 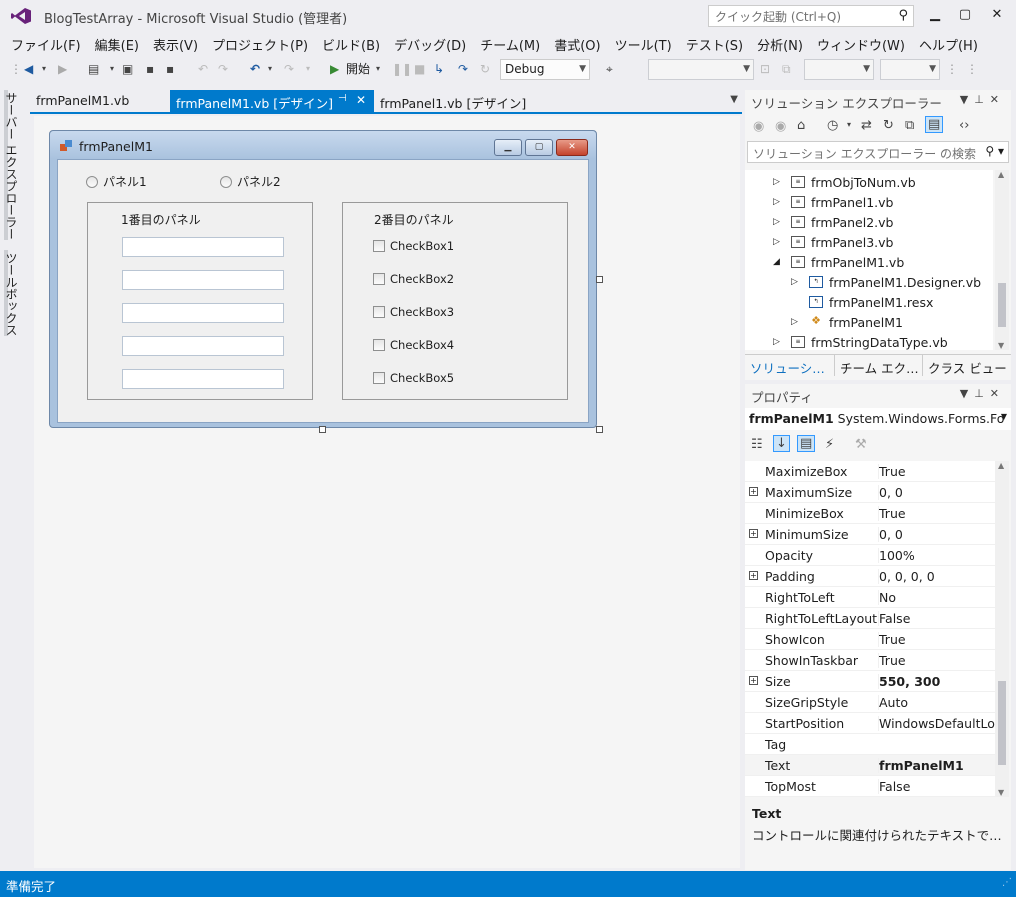 I want to click on collapse-arrow-icon: ◢, so click(x=779, y=262).